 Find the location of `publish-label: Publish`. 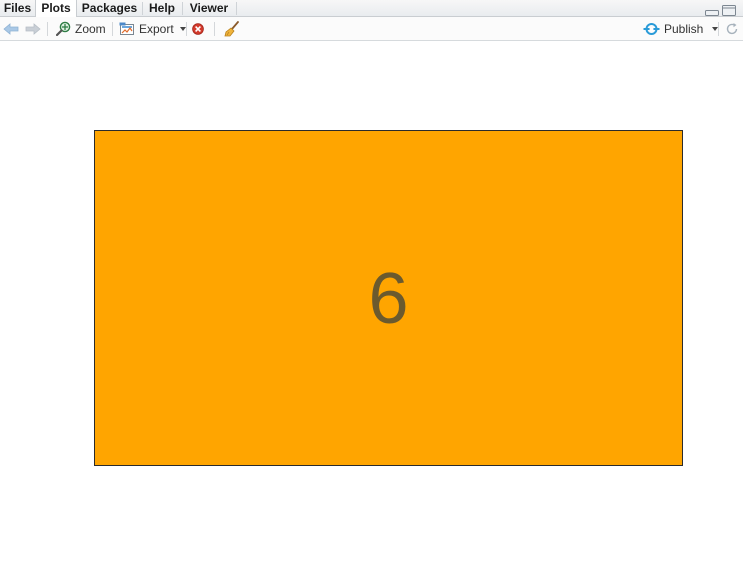

publish-label: Publish is located at coordinates (684, 28).